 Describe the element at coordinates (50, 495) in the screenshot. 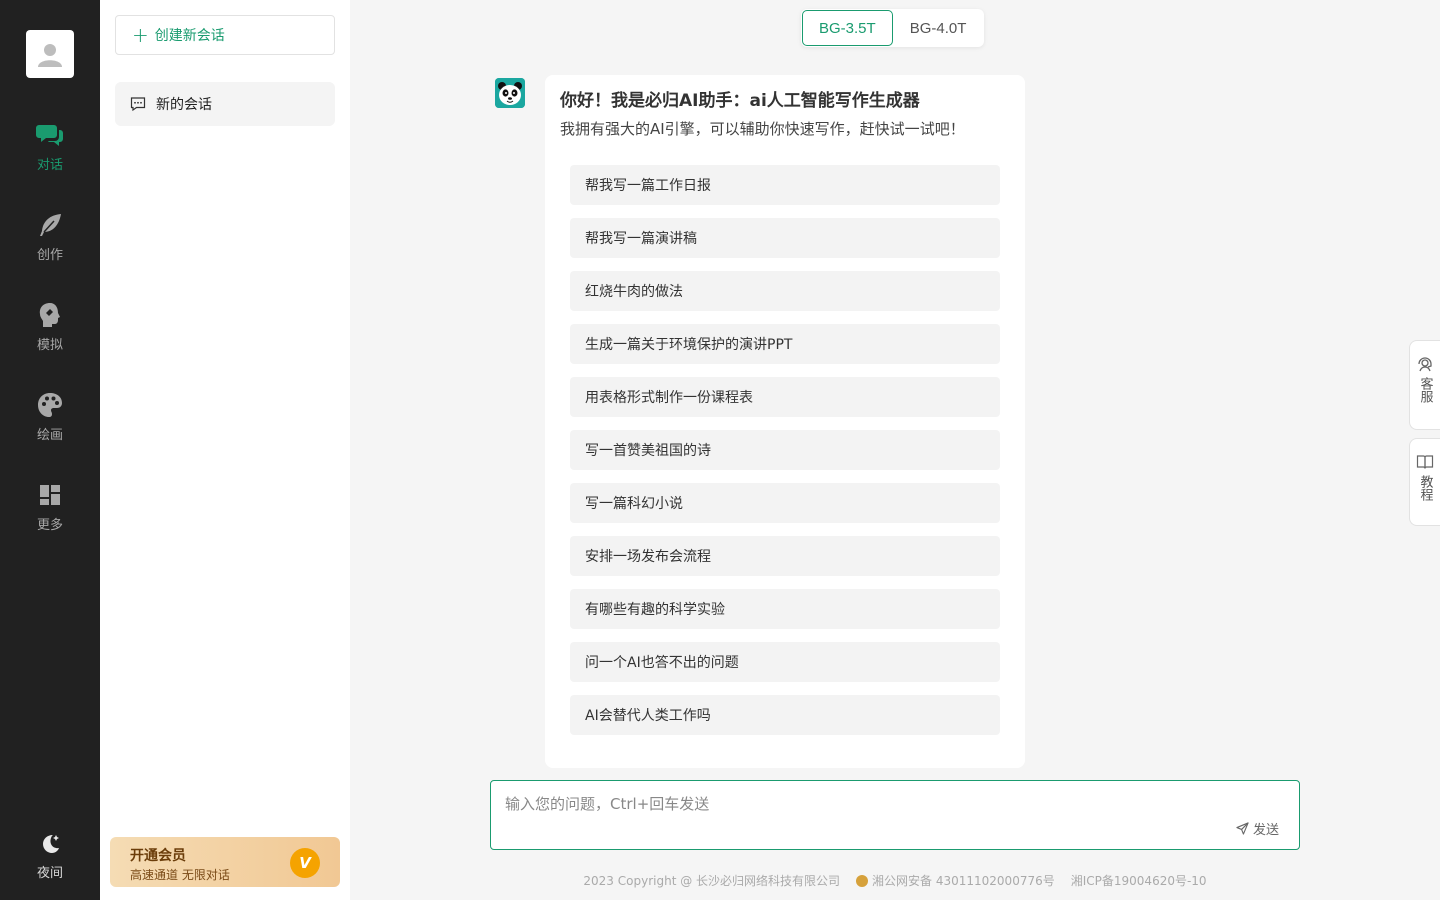

I see `grid-icon` at that location.